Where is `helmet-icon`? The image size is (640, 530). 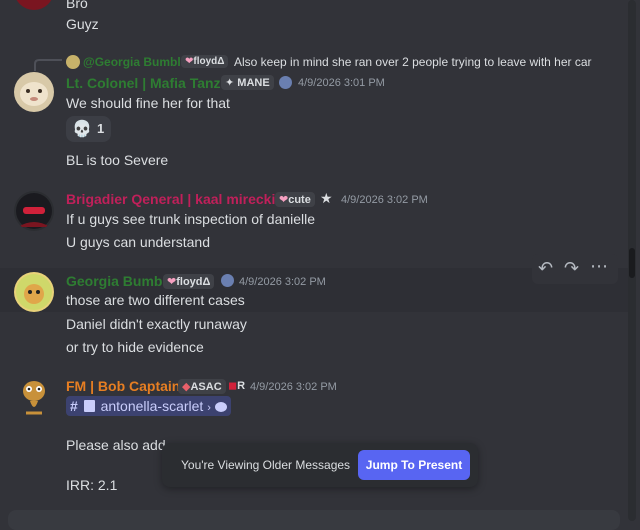 helmet-icon is located at coordinates (34, 211).